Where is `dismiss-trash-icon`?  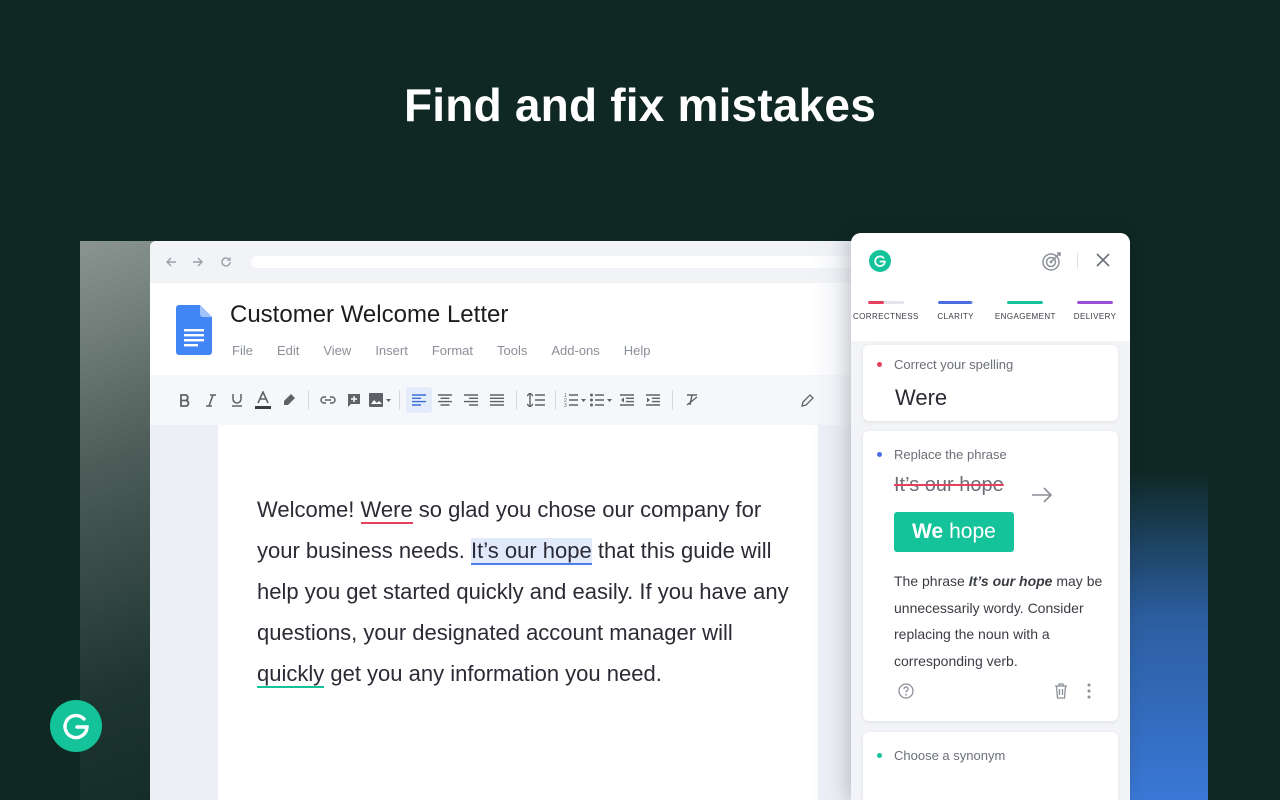
dismiss-trash-icon is located at coordinates (1061, 693).